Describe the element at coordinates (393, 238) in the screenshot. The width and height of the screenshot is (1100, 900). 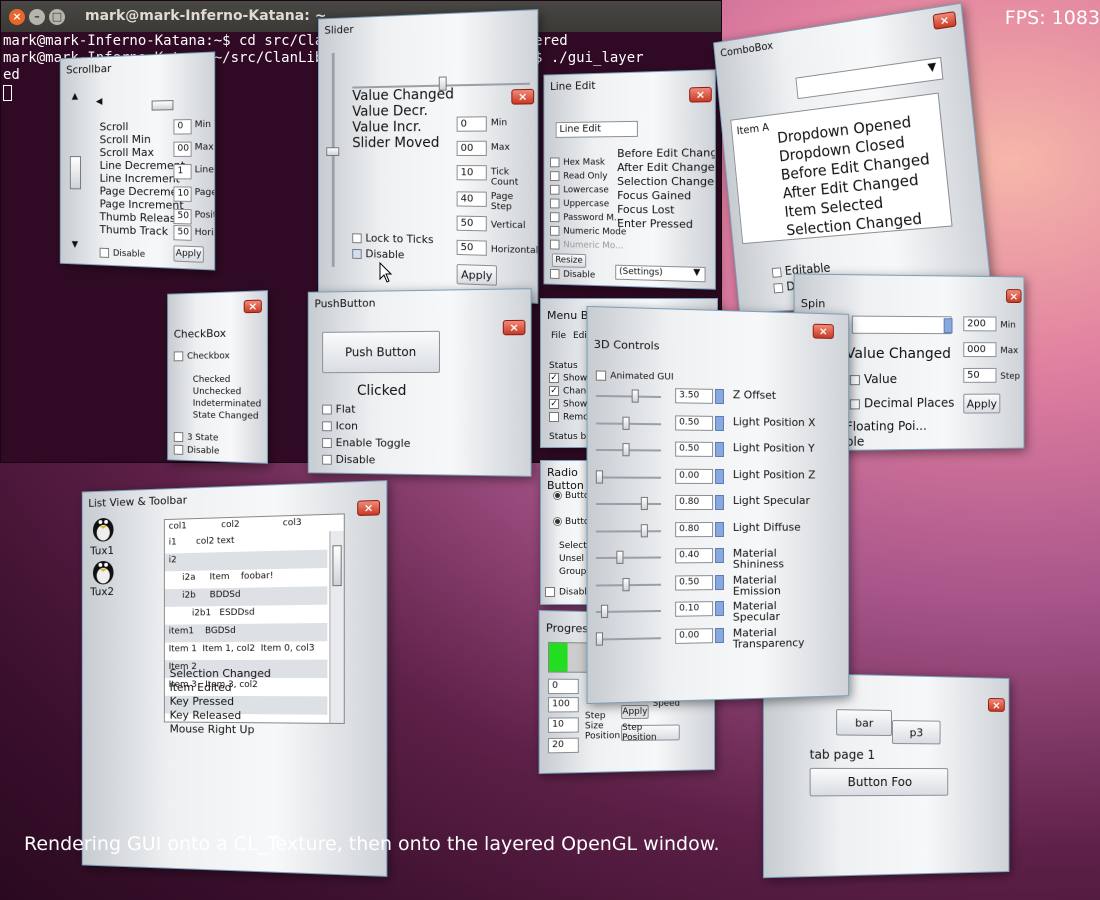
I see `lock-to-ticks-checkbox: Lock to Ticks` at that location.